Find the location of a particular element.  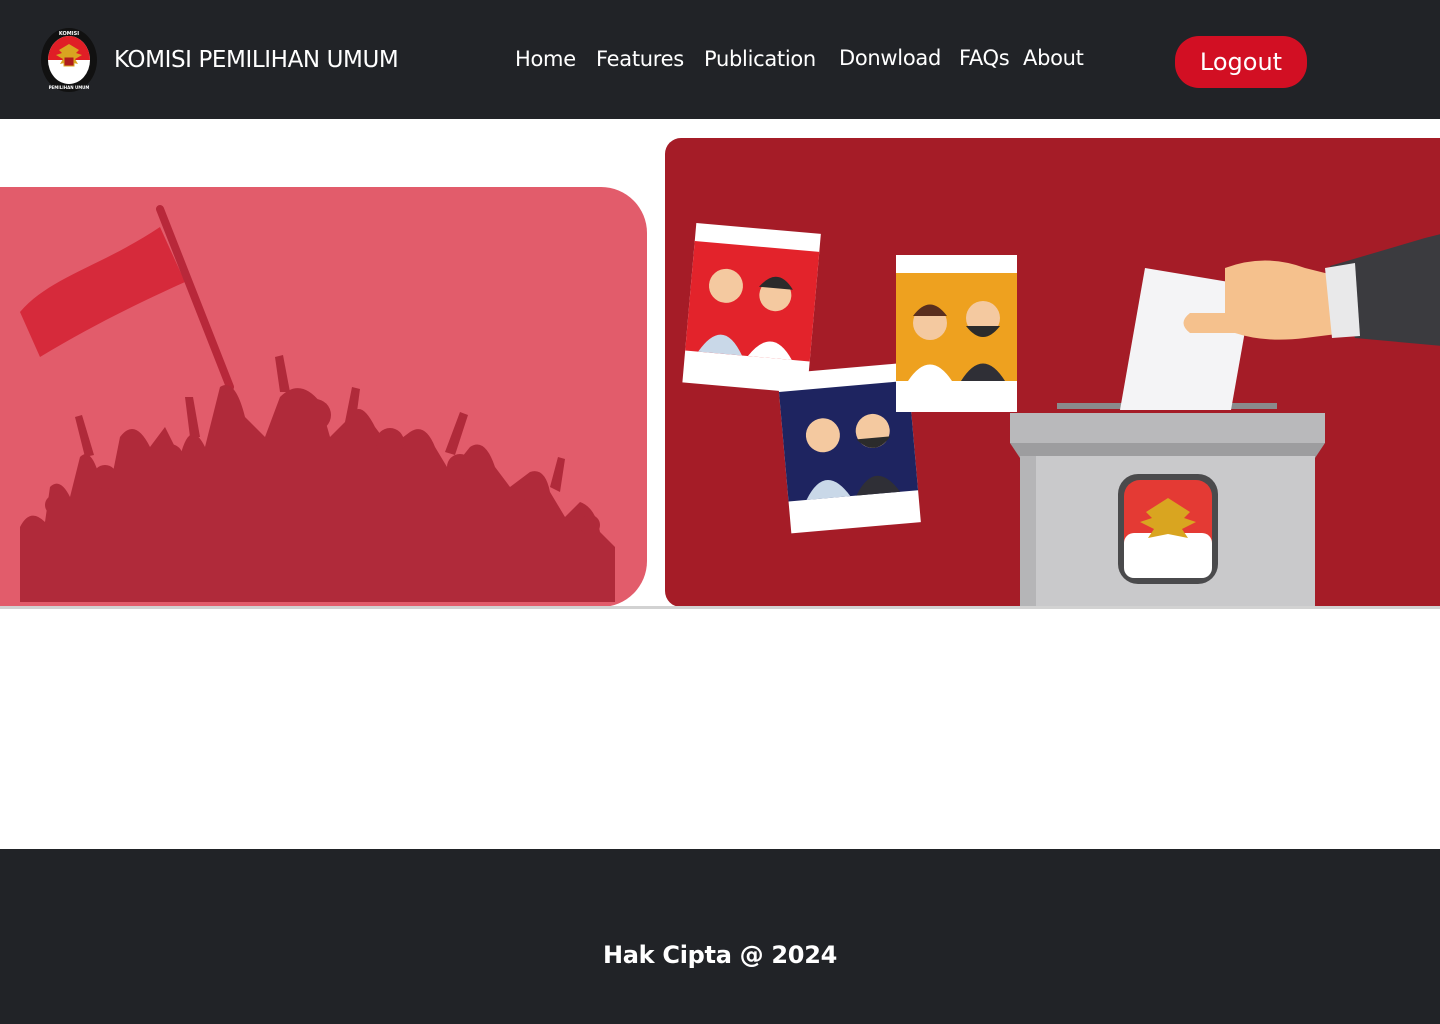

copyright-text: Hak Cipta @ 2024 is located at coordinates (720, 955).